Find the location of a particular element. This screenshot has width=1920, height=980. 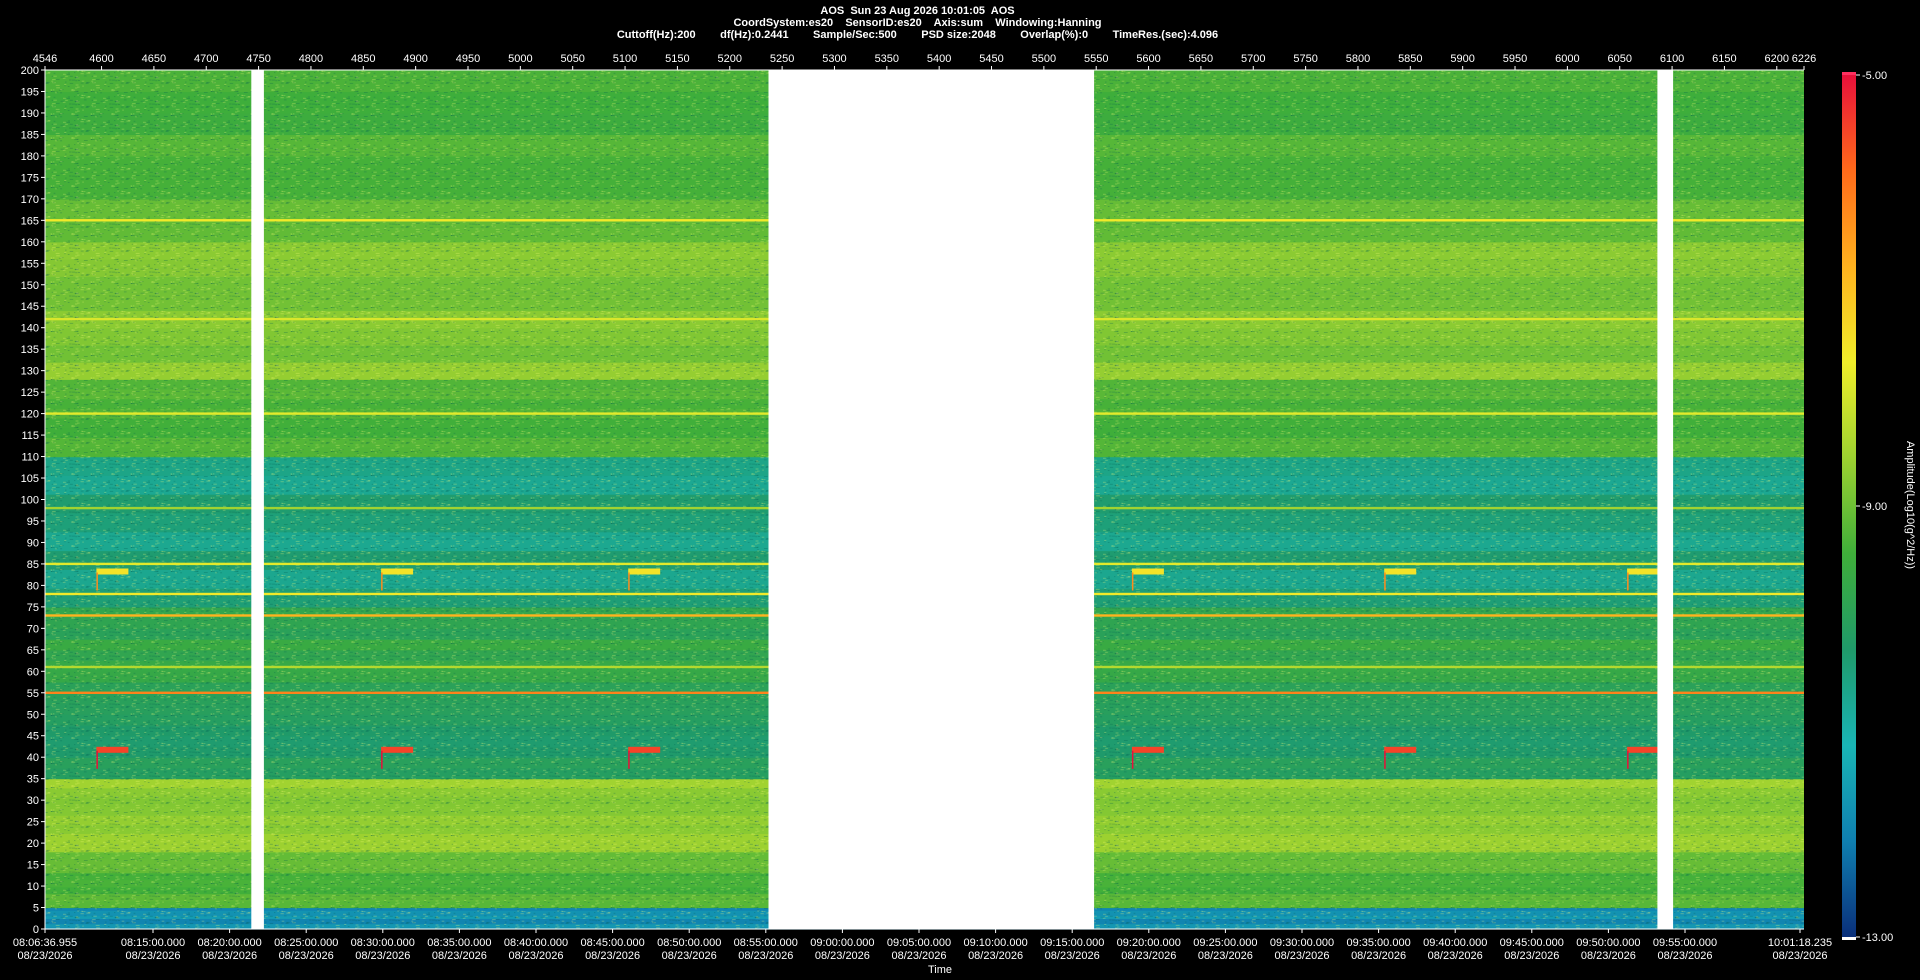

x-tick-time: 09:20:00.000 is located at coordinates (1149, 943).